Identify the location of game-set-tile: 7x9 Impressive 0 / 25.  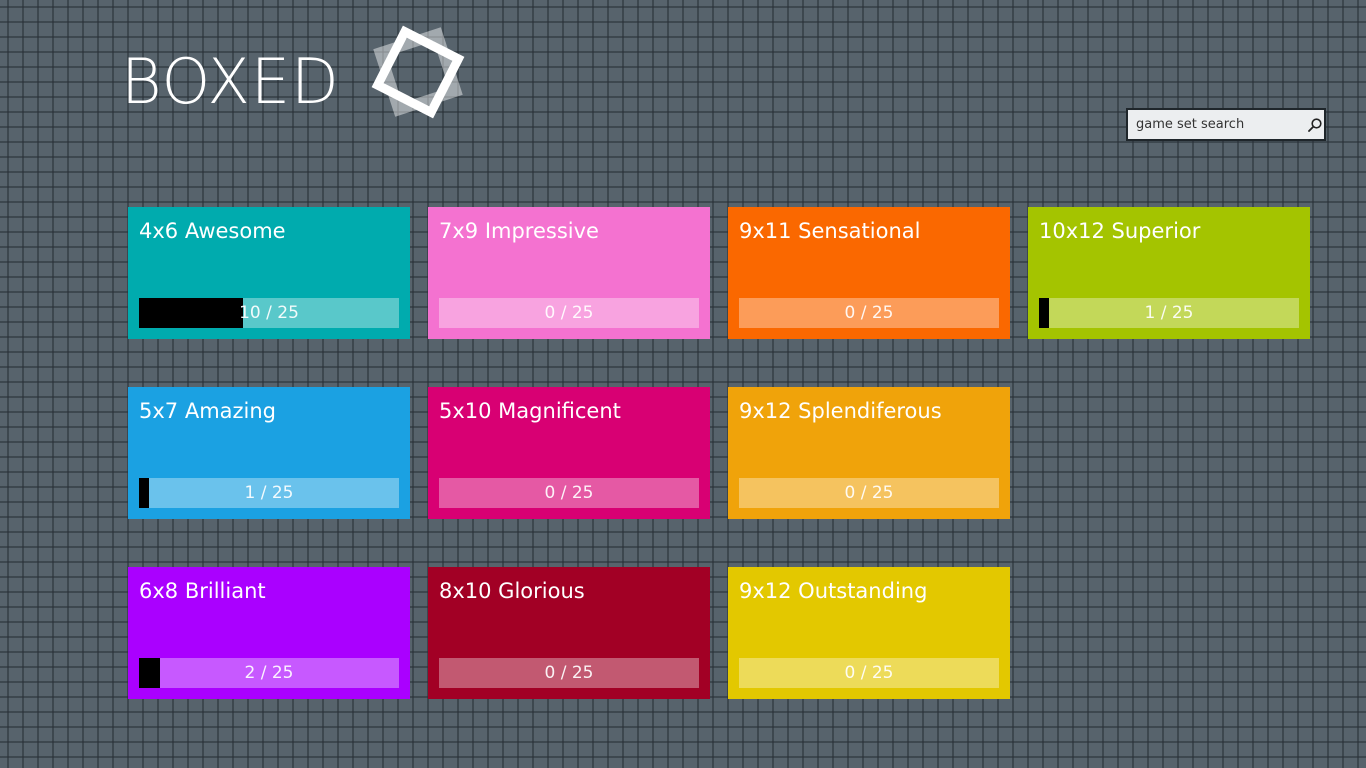
(569, 273).